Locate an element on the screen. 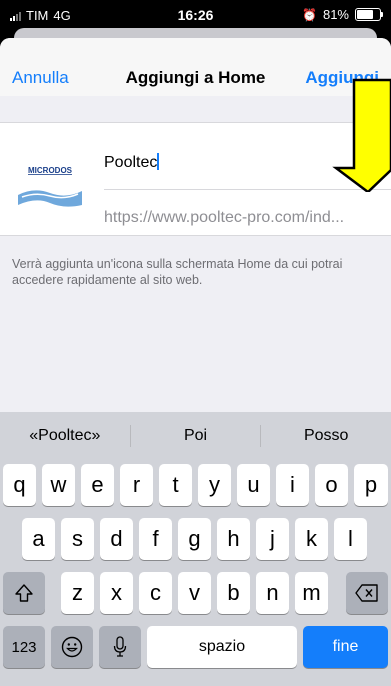 The height and width of the screenshot is (686, 391). backspace-icon is located at coordinates (366, 593).